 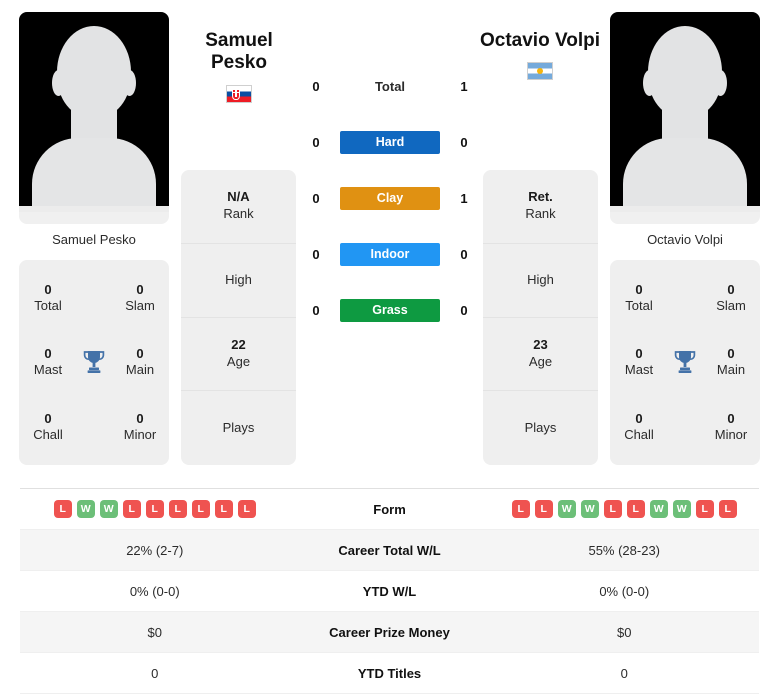 I want to click on profile-plays-label: Plays, so click(x=540, y=427).